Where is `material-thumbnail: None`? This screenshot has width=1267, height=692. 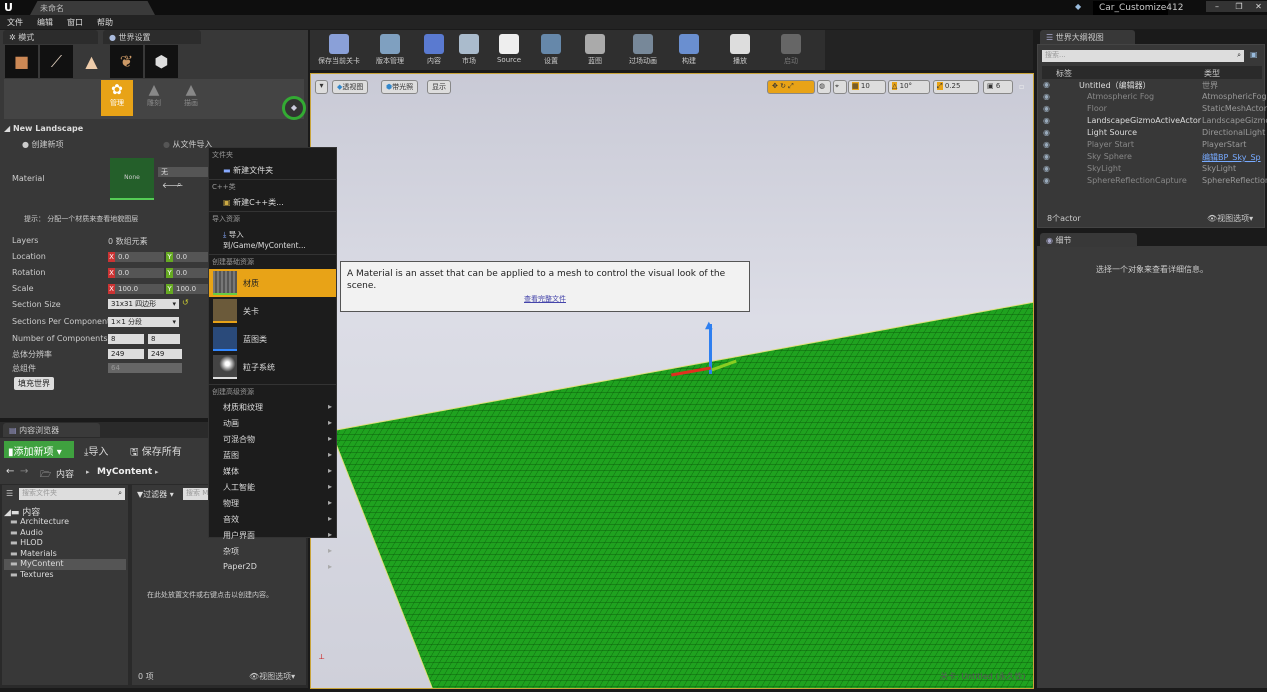
material-thumbnail: None is located at coordinates (132, 179).